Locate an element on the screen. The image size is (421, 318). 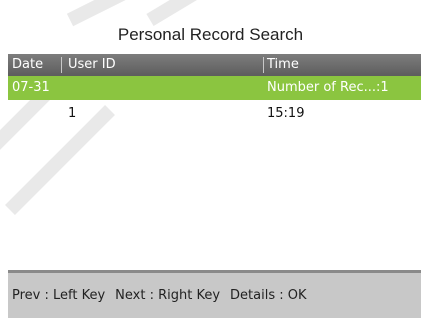
table-row: 07-31 Number of Rec...:1 is located at coordinates (214, 88).